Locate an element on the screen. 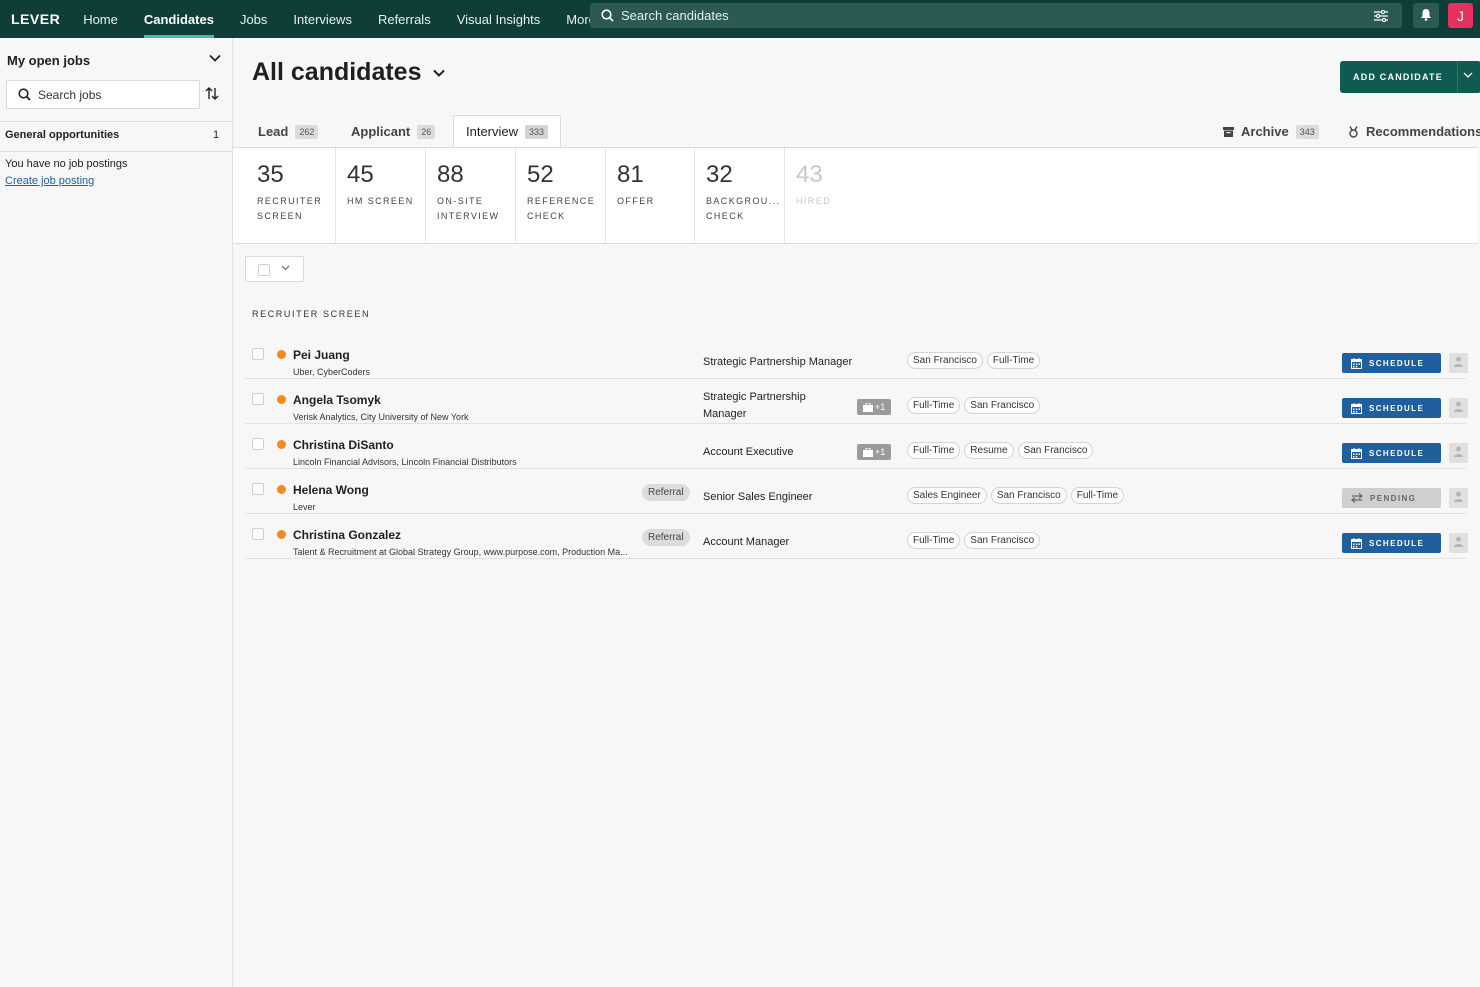  notifications-button is located at coordinates (1426, 15).